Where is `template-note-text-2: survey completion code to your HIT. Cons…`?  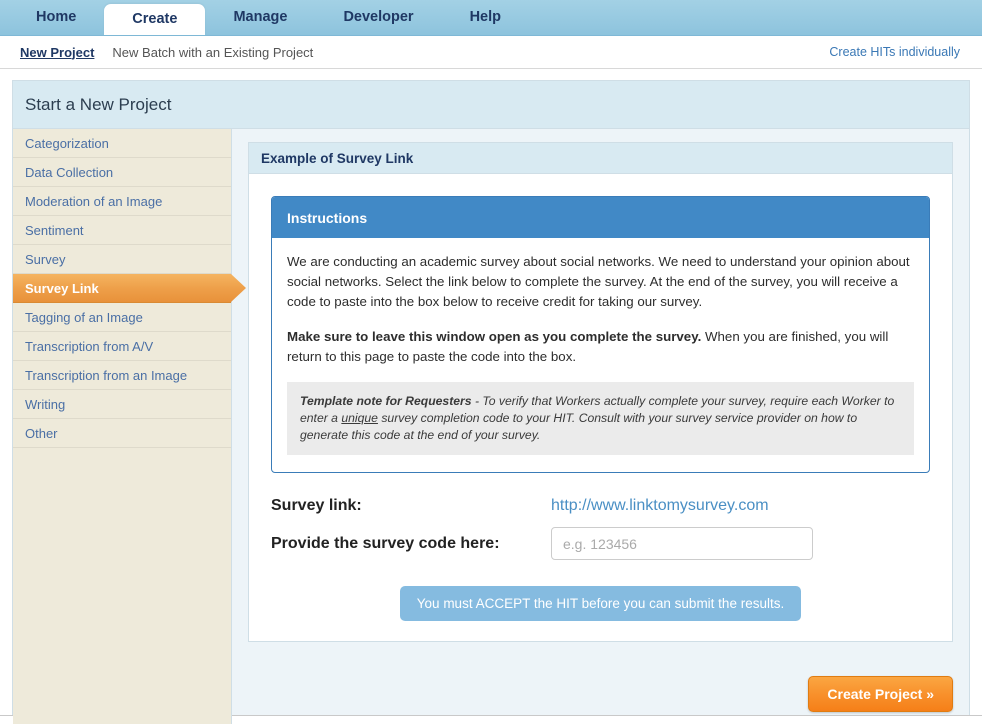
template-note-text-2: survey completion code to your HIT. Cons… is located at coordinates (579, 426).